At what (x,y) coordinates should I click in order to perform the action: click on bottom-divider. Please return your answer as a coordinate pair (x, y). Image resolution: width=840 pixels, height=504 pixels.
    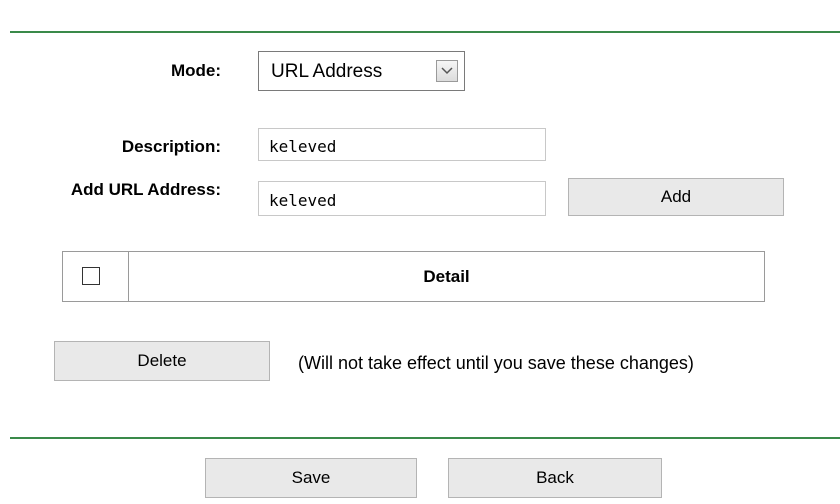
    Looking at the image, I should click on (425, 438).